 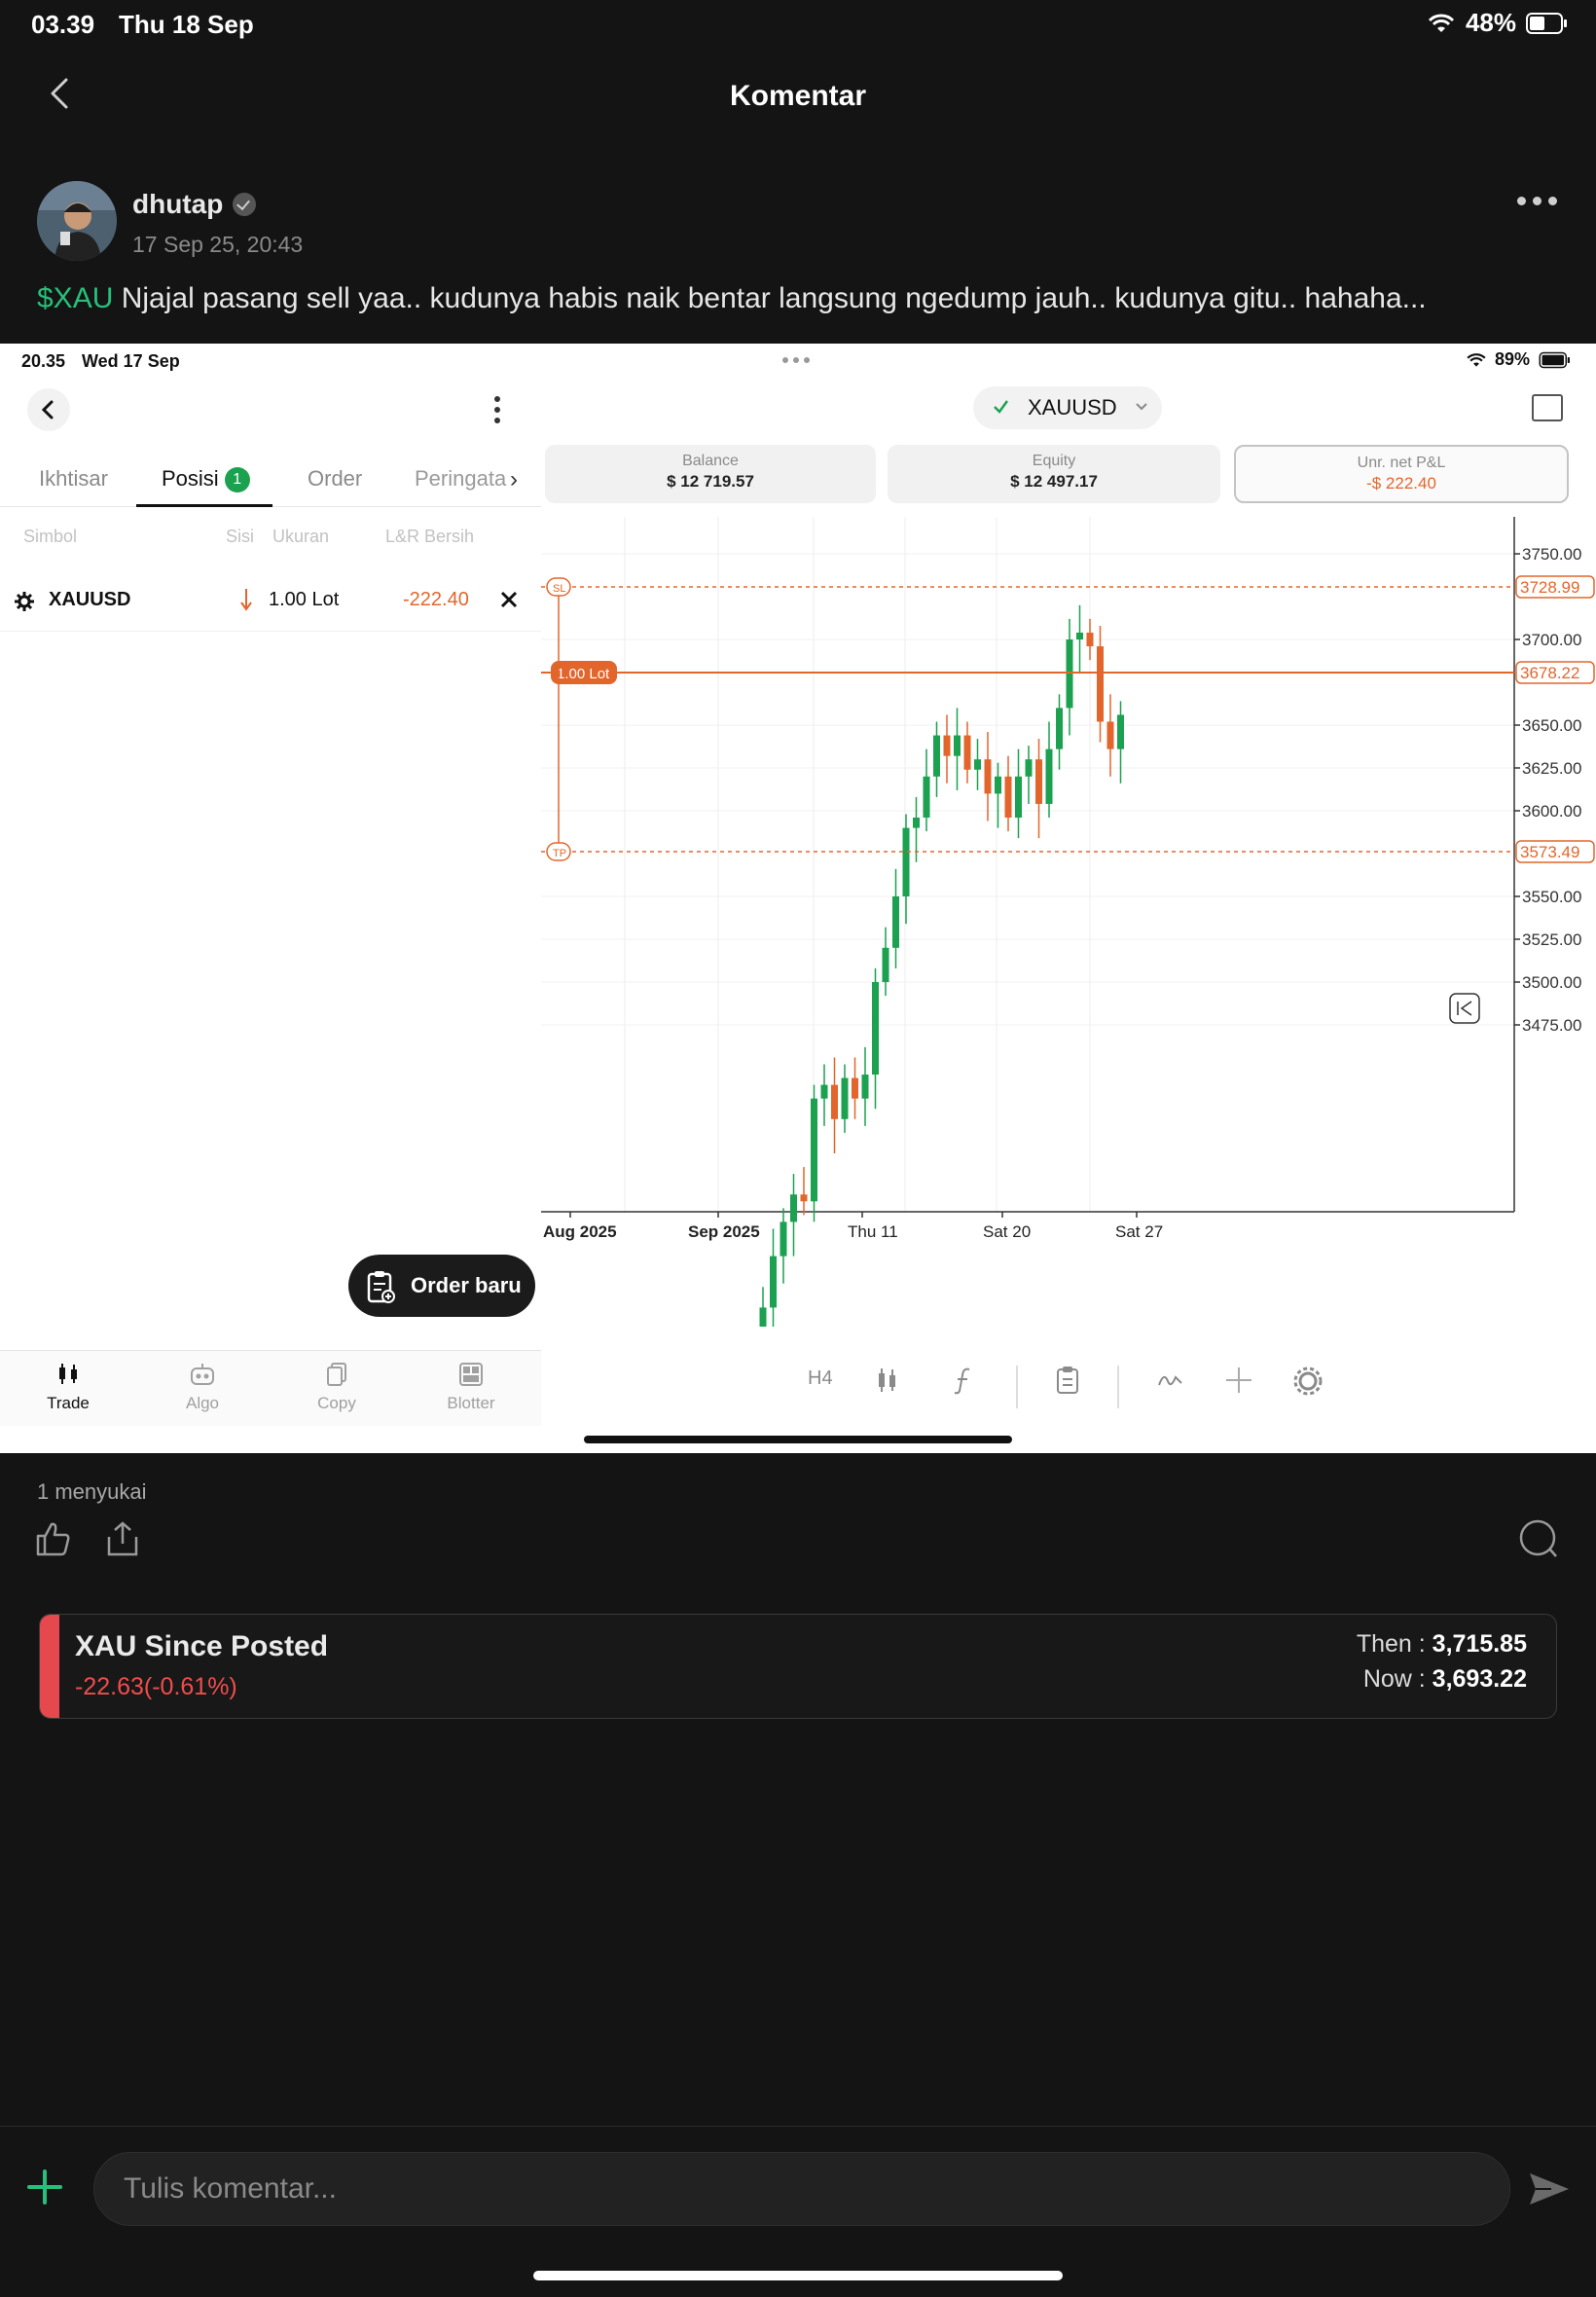 I want to click on equity-label: Equity, so click(x=1054, y=461).